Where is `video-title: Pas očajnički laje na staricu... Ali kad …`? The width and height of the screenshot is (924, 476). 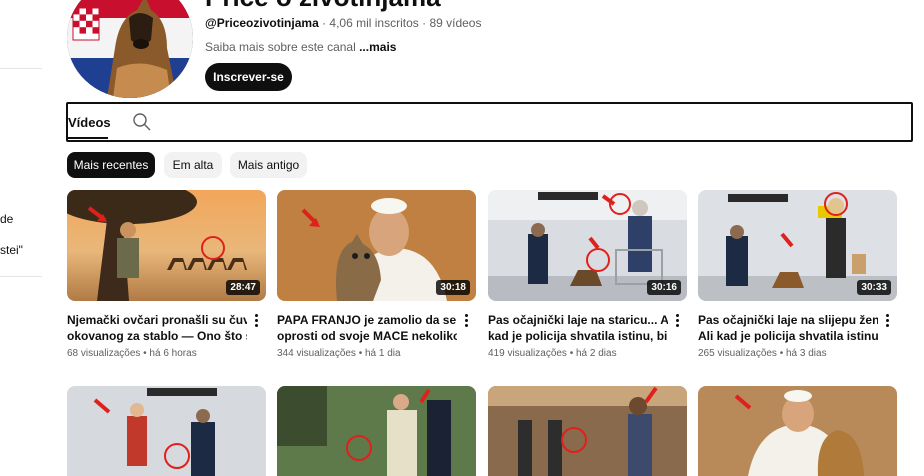
video-title: Pas očajnički laje na staricu... Ali kad … is located at coordinates (578, 328).